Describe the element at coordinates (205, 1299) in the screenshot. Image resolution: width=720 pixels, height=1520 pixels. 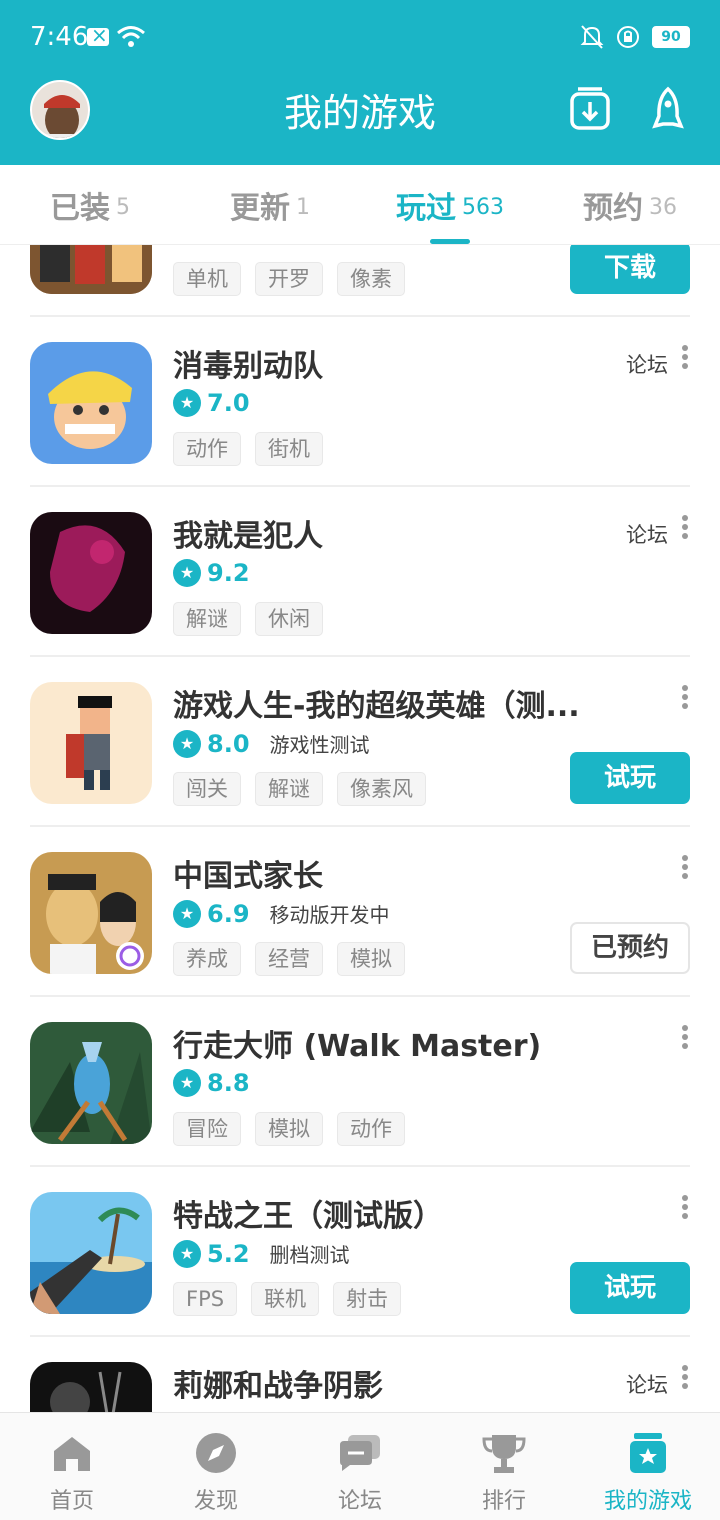
I see `game-tag: FPS` at that location.